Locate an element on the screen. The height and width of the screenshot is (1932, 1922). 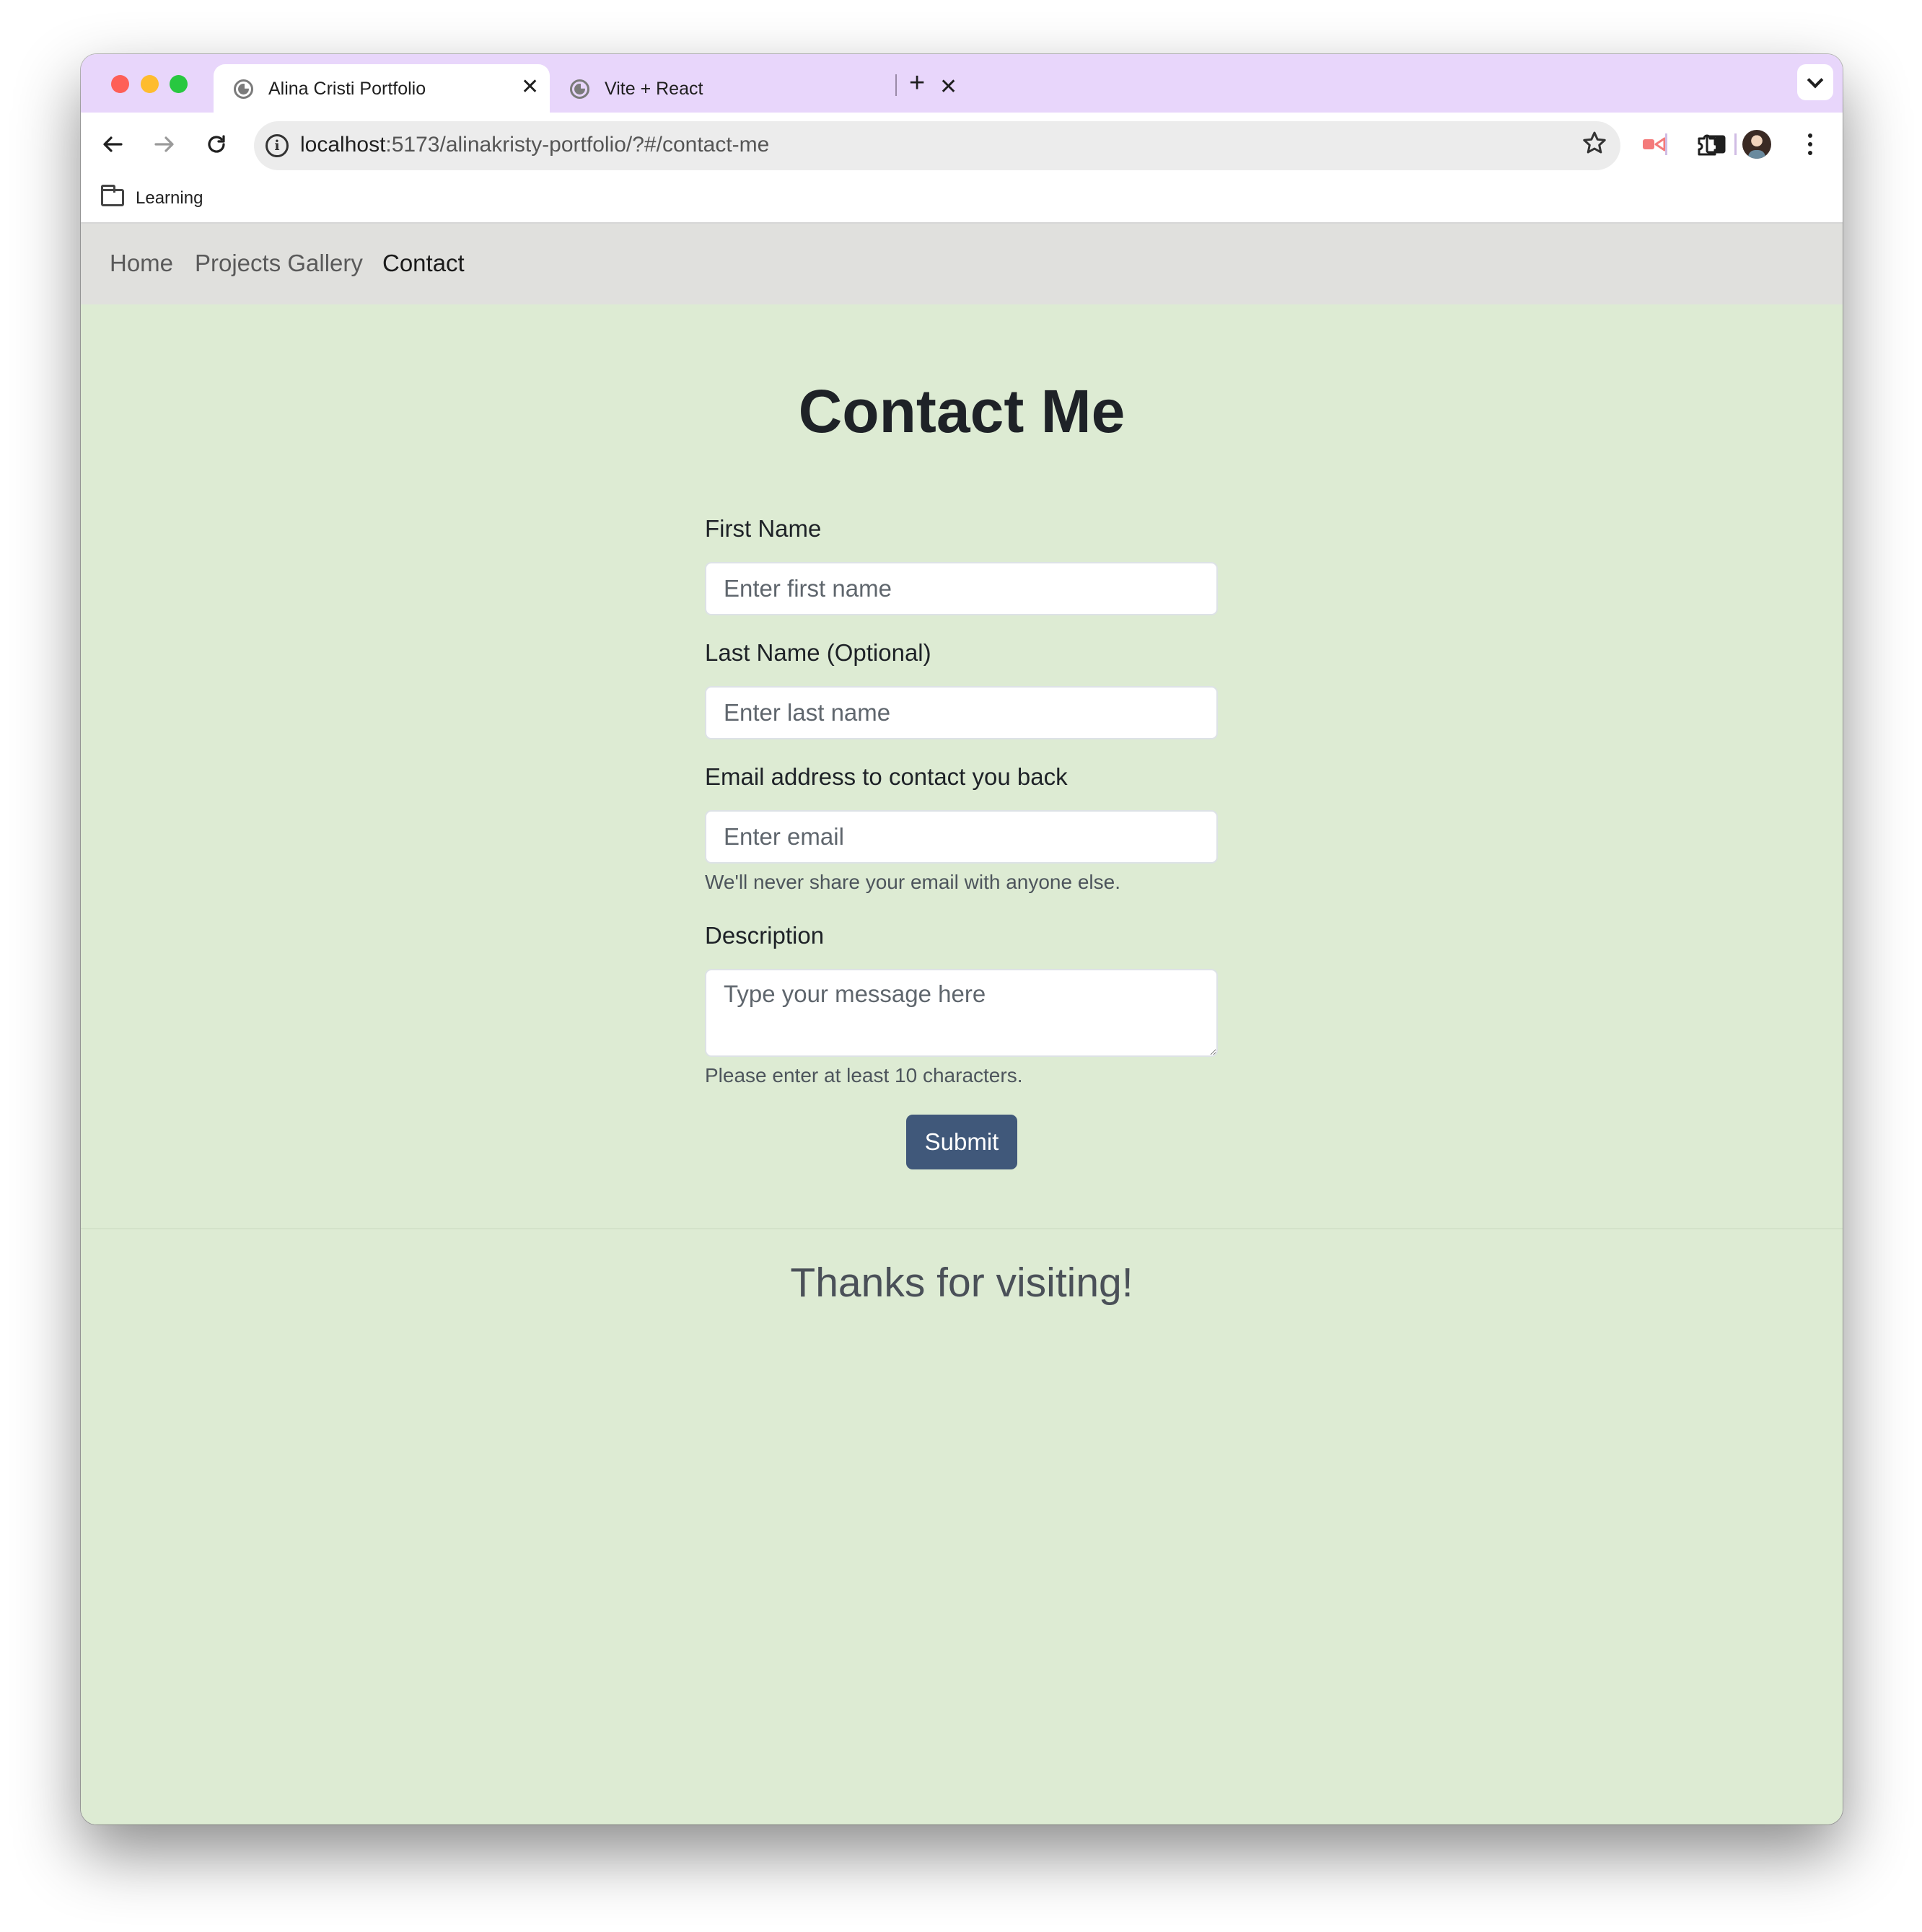
minimize-window-button is located at coordinates (150, 84).